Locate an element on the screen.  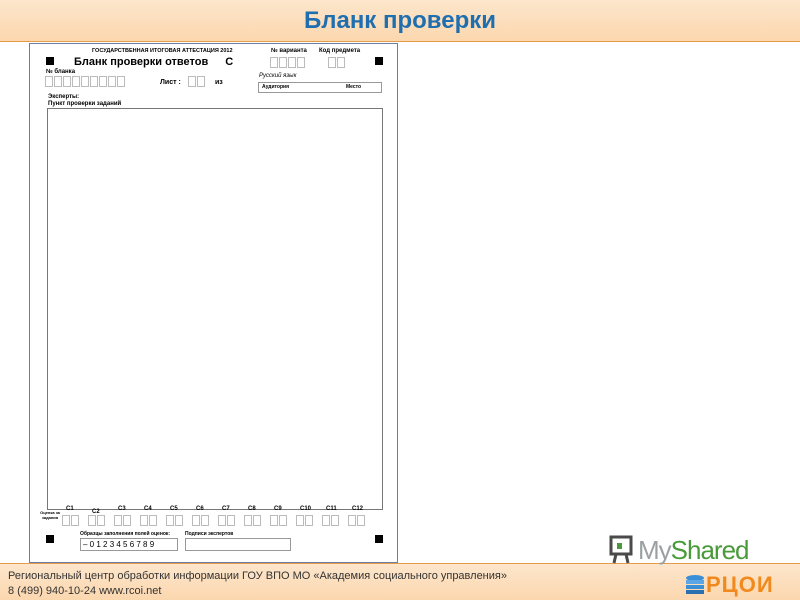
myshared-shared: Shared is located at coordinates (710, 549).